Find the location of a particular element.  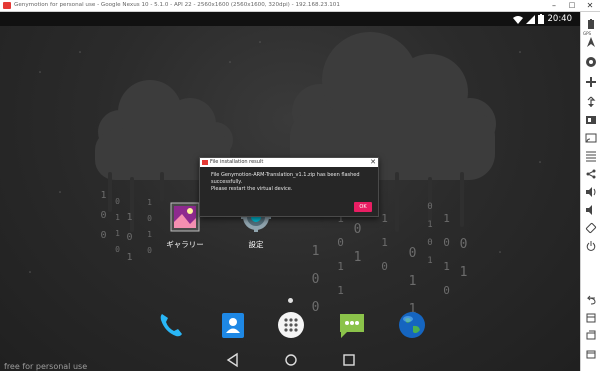

app-drawer-icon is located at coordinates (291, 325).